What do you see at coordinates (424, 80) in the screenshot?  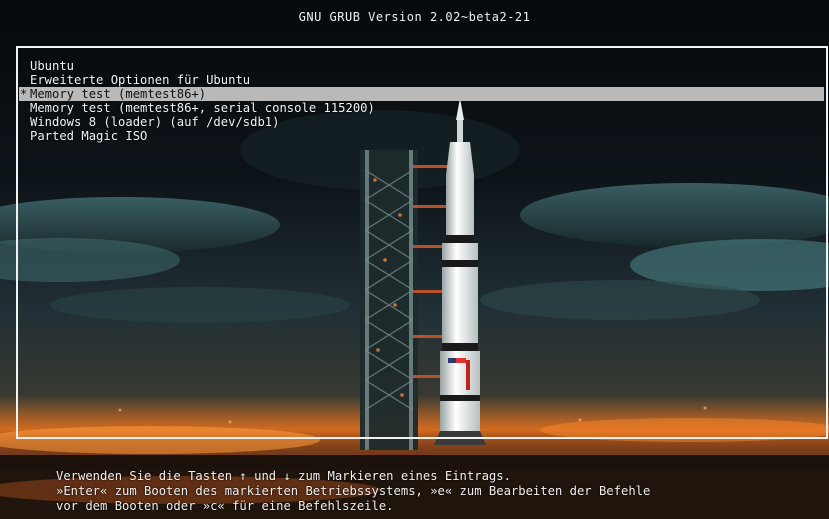 I see `boot-entry-advanced-options: Erweiterte Optionen für Ubuntu` at bounding box center [424, 80].